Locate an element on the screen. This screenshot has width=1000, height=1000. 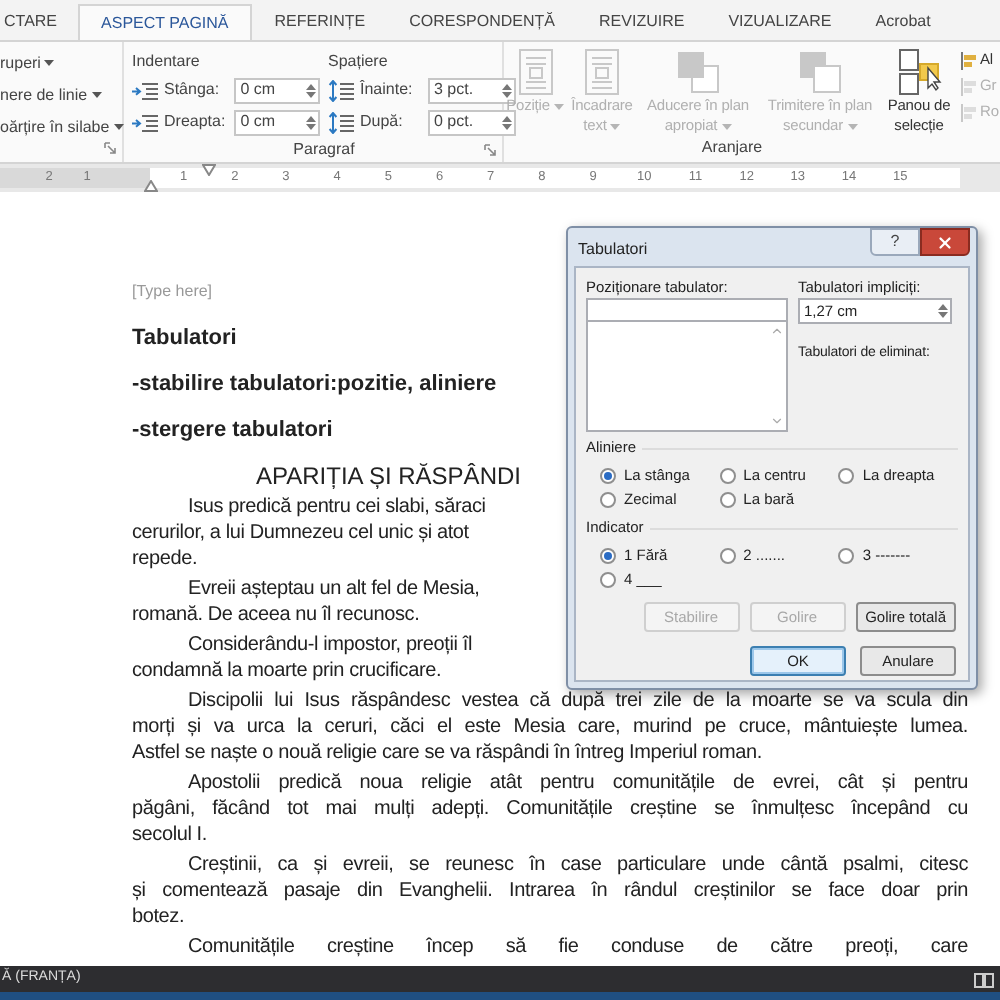
tab-position-field is located at coordinates (687, 310).